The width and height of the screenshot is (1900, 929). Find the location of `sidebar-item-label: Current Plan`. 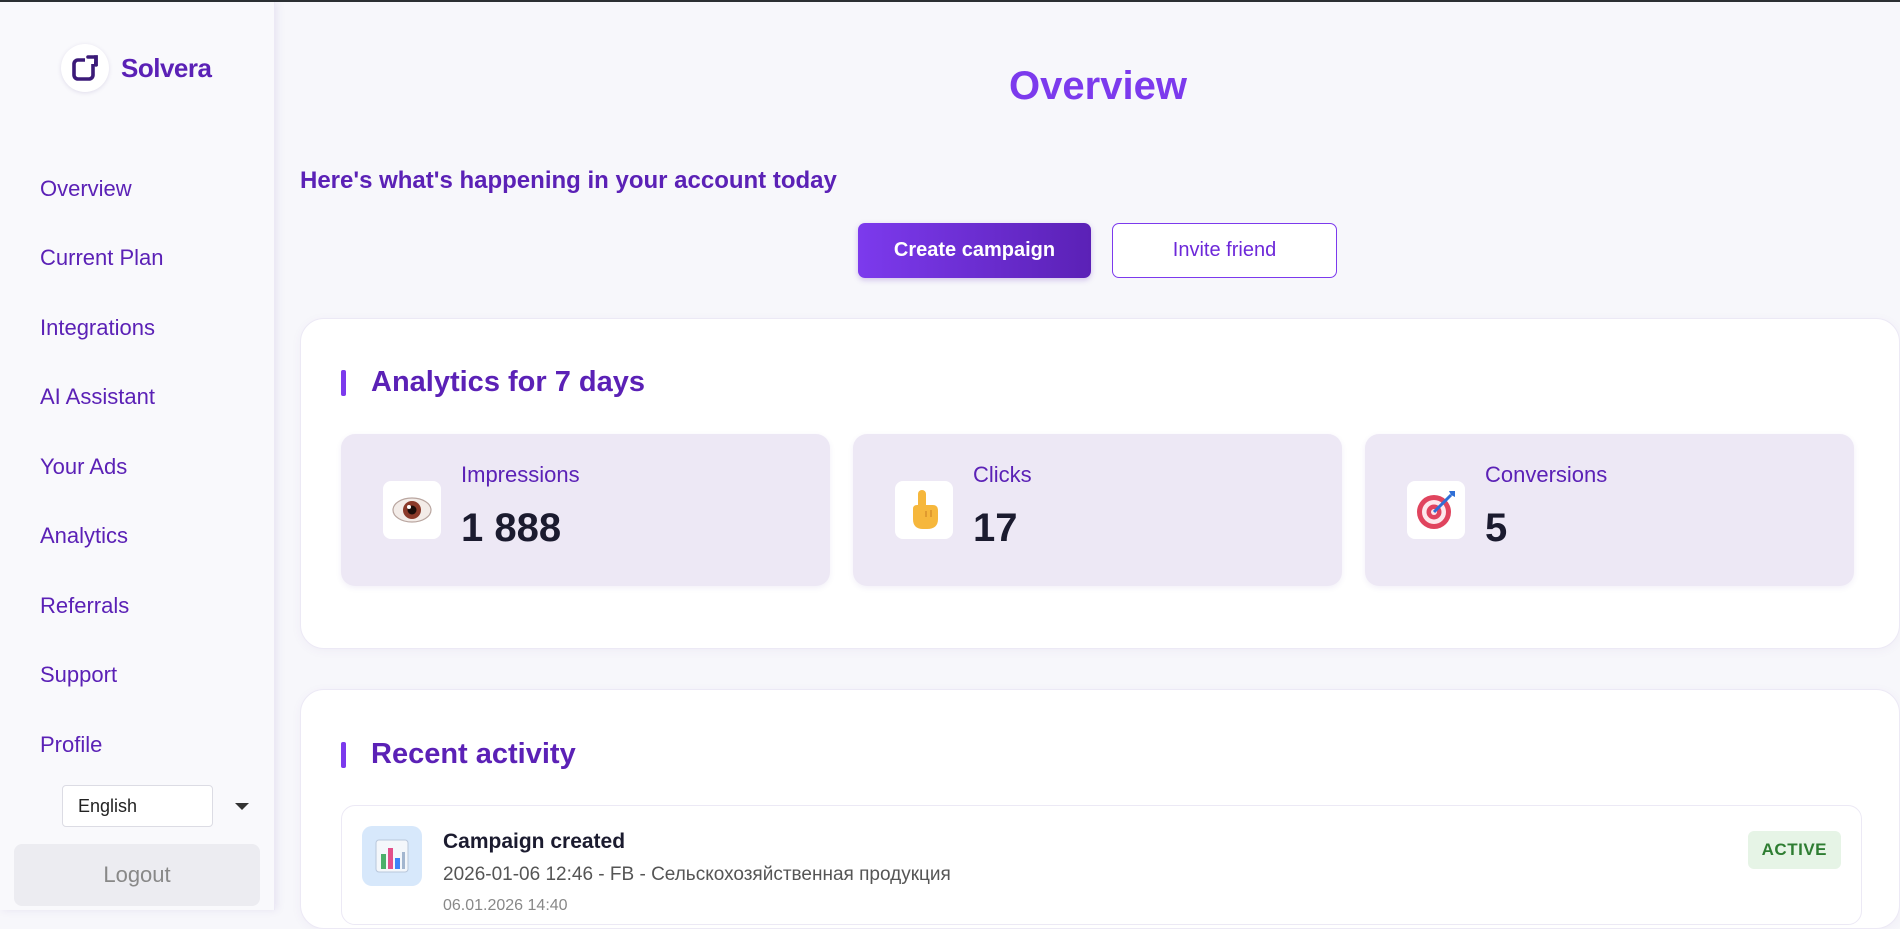

sidebar-item-label: Current Plan is located at coordinates (102, 258).